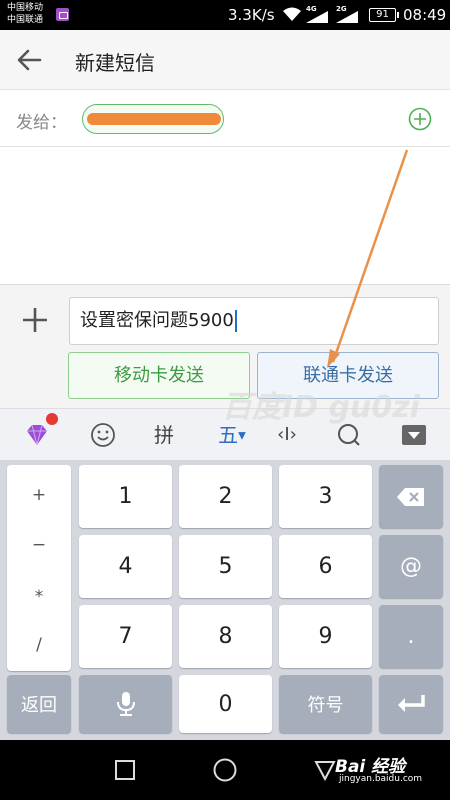 This screenshot has width=450, height=800. Describe the element at coordinates (39, 568) in the screenshot. I see `symbol-column: + − * /` at that location.